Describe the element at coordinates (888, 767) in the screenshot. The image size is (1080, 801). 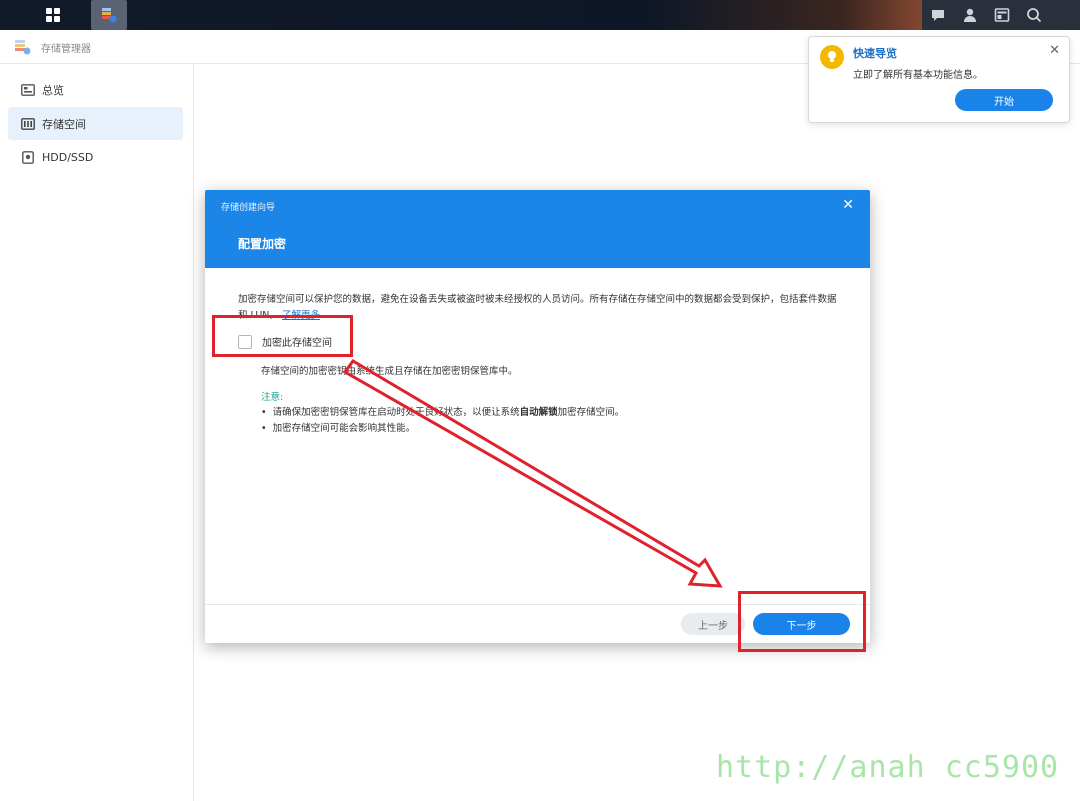
I see `watermark: http://anah cc5900` at that location.